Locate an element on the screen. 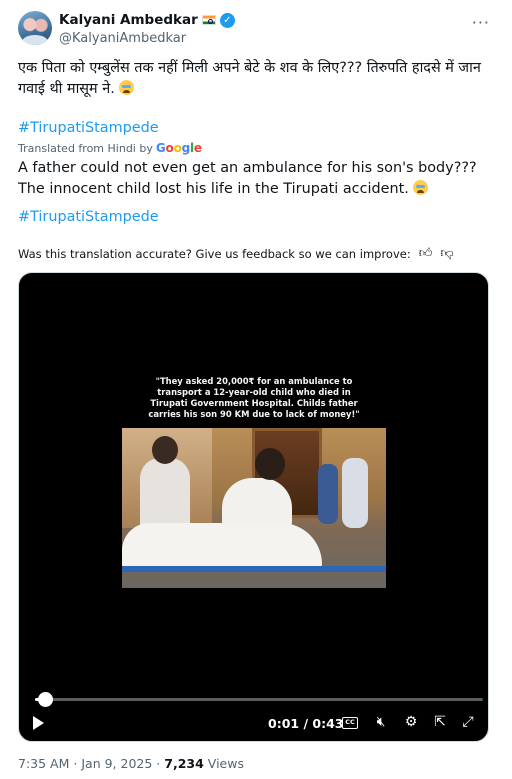 Image resolution: width=512 pixels, height=779 pixels. video-time: 0:01 / 0:43 is located at coordinates (305, 723).